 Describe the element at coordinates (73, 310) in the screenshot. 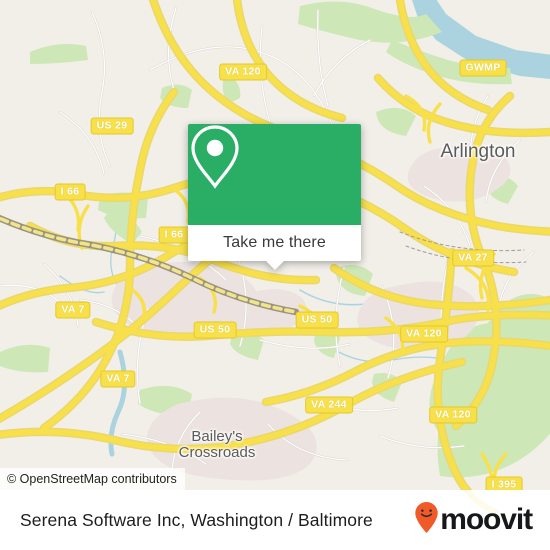

I see `shield-va-7-north: VA 7` at that location.